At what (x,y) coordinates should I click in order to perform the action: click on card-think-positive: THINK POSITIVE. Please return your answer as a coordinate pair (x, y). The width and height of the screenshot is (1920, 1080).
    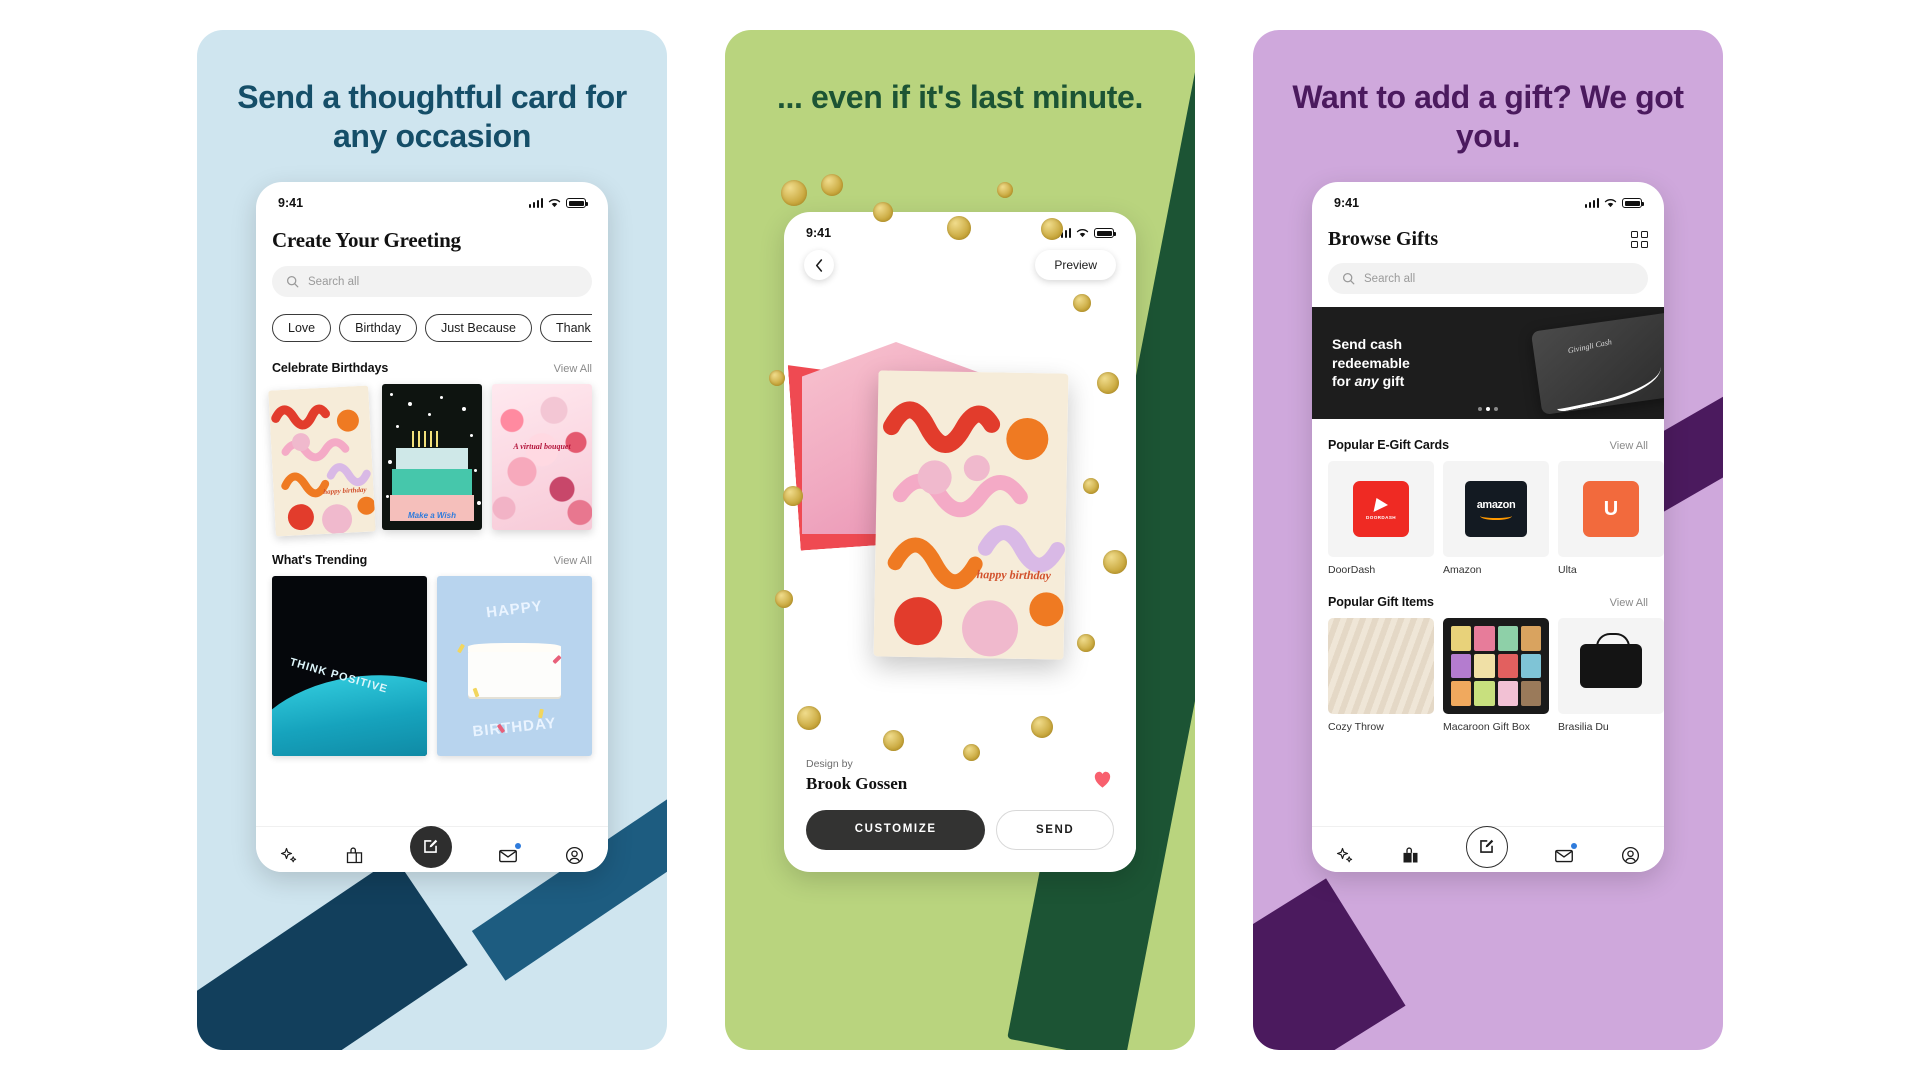
    Looking at the image, I should click on (349, 666).